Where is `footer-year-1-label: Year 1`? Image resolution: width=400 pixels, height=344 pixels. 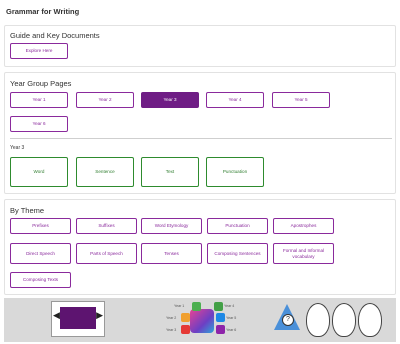 footer-year-1-label: Year 1 is located at coordinates (179, 306).